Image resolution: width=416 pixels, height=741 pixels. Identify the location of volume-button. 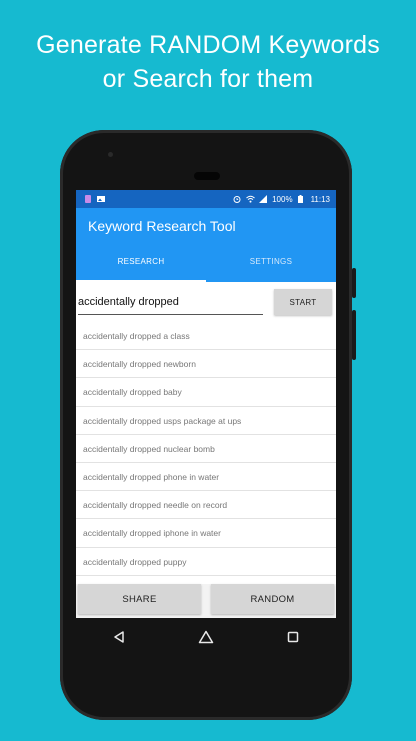
(354, 283).